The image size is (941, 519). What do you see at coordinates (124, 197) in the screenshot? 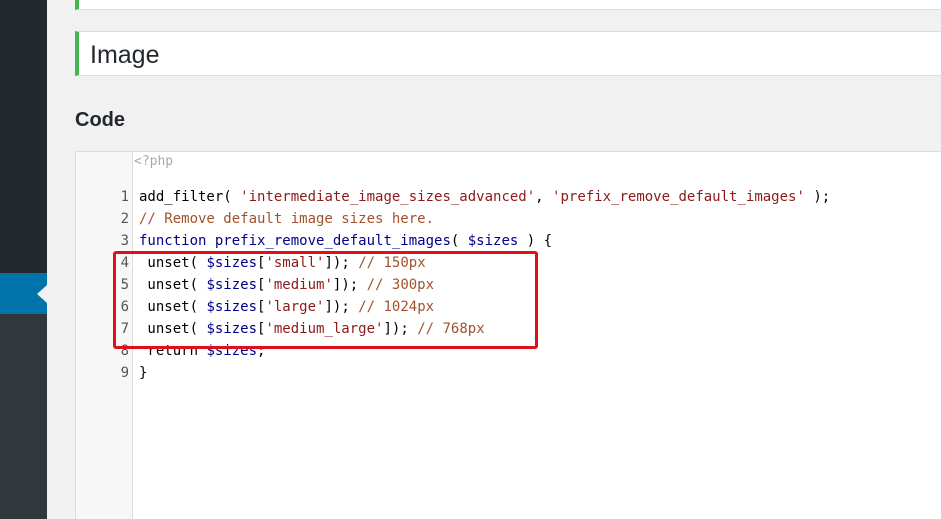
I see `line-number: 1` at bounding box center [124, 197].